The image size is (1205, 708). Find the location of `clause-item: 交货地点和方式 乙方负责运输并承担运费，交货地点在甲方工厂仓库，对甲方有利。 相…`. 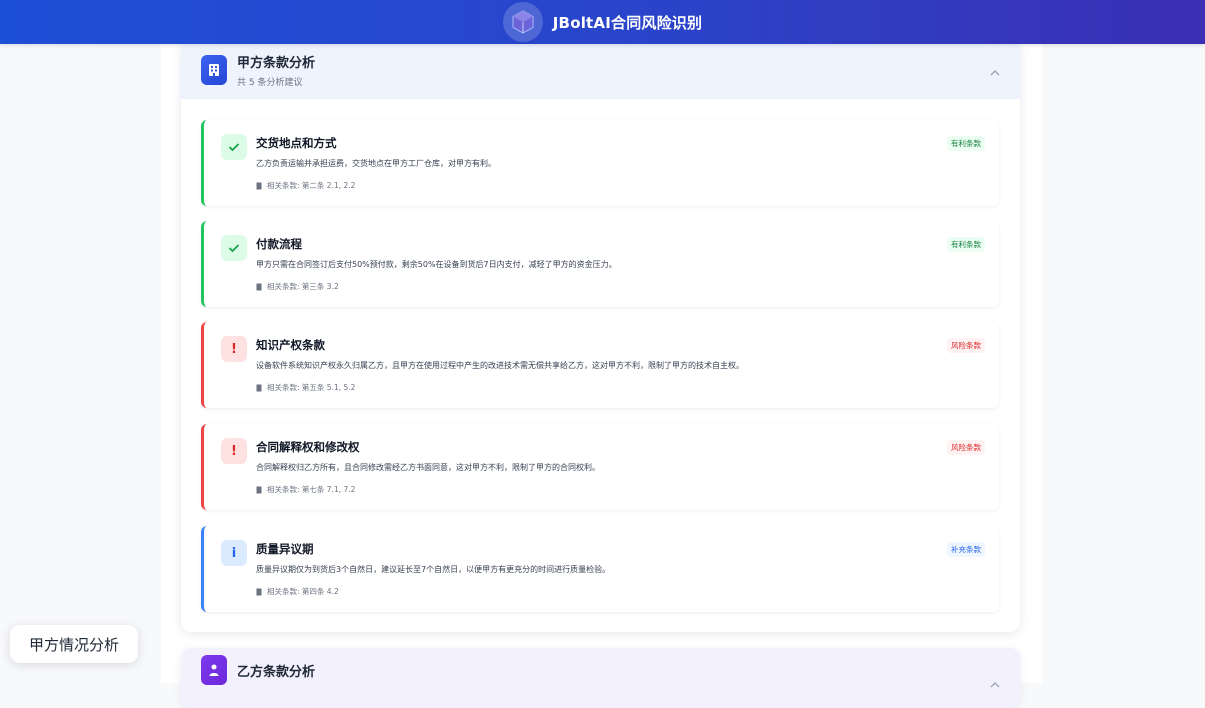

clause-item: 交货地点和方式 乙方负责运输并承担运费，交货地点在甲方工厂仓库，对甲方有利。 相… is located at coordinates (600, 163).